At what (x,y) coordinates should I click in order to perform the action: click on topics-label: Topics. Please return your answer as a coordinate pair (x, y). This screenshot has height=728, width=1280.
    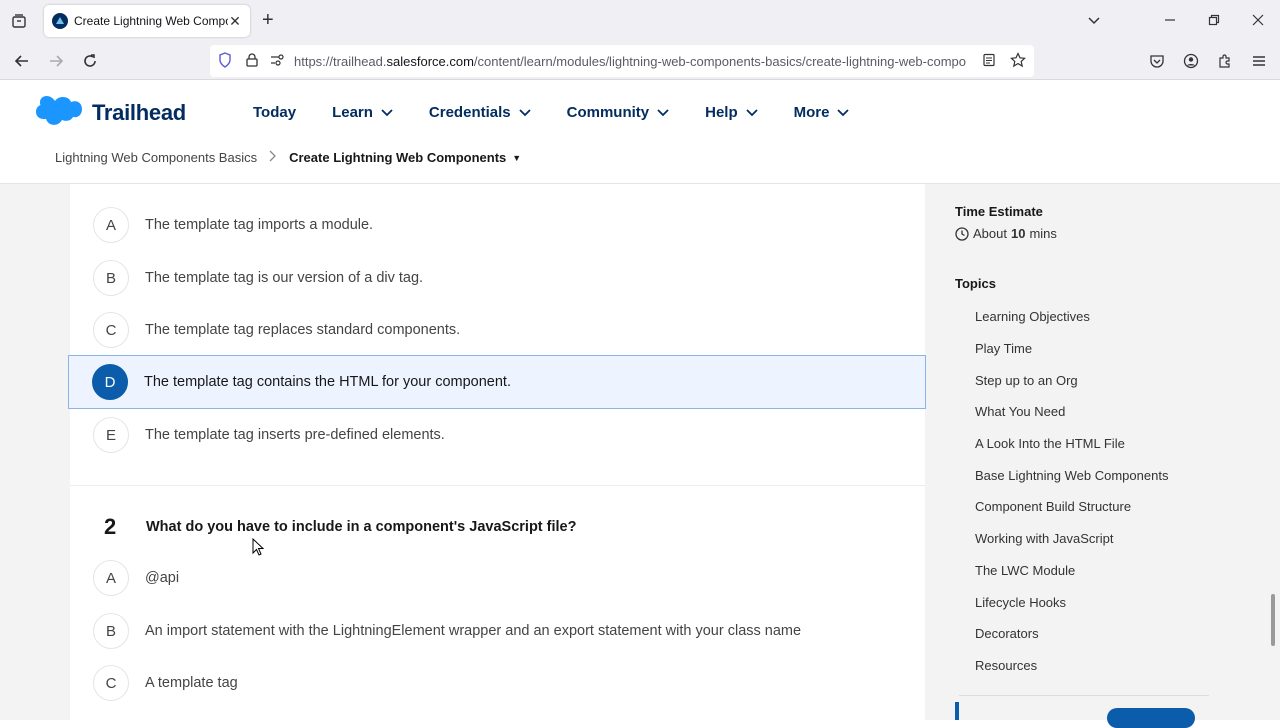
    Looking at the image, I should click on (975, 283).